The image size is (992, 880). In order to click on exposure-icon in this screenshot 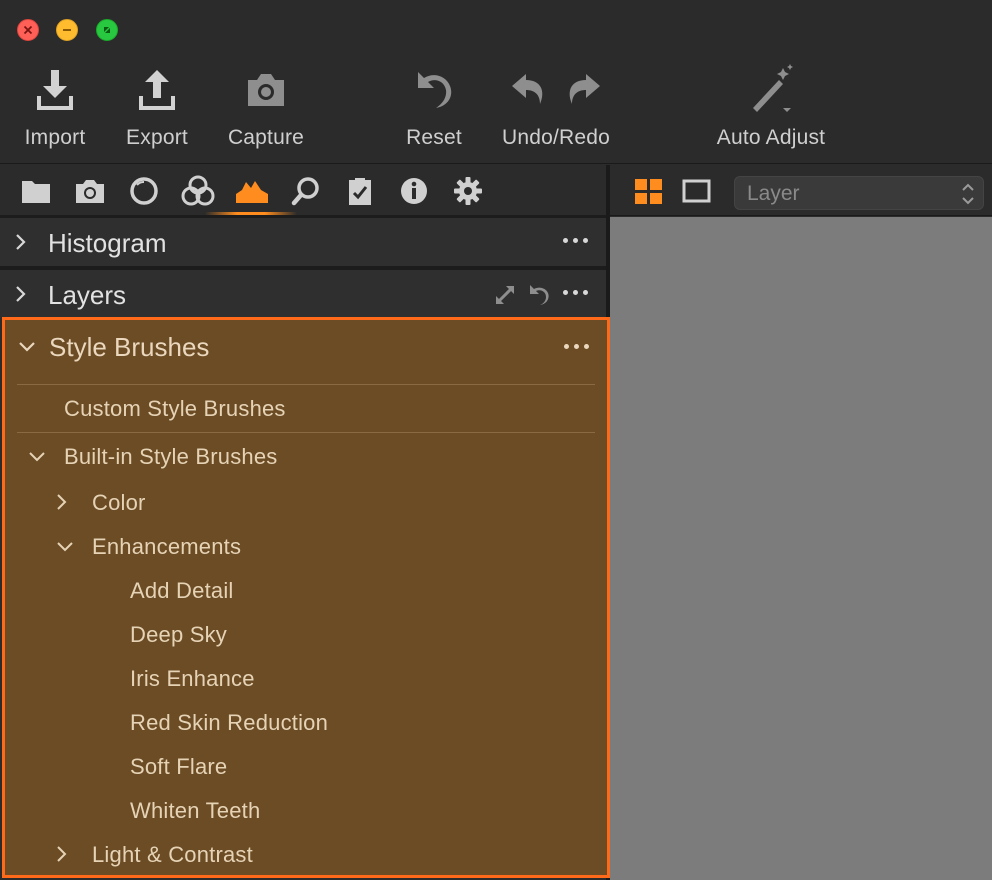, I will do `click(252, 192)`.